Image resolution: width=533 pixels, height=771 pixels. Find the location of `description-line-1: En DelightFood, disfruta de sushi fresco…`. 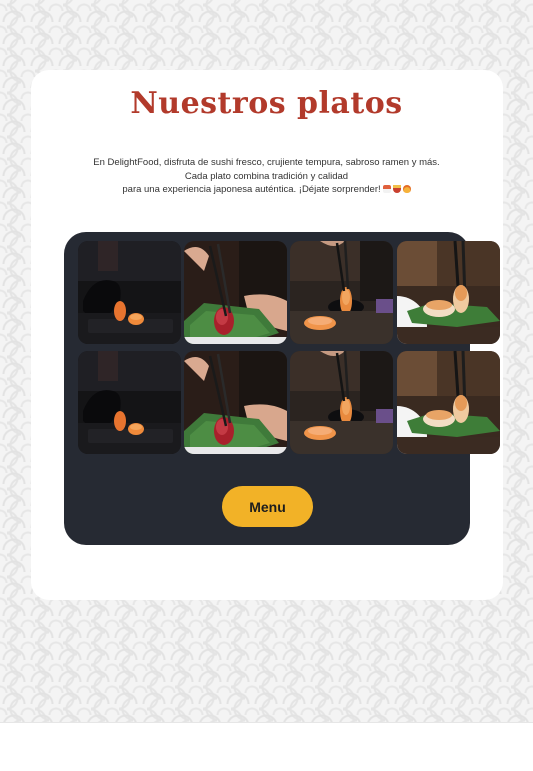

description-line-1: En DelightFood, disfruta de sushi fresco… is located at coordinates (266, 162).